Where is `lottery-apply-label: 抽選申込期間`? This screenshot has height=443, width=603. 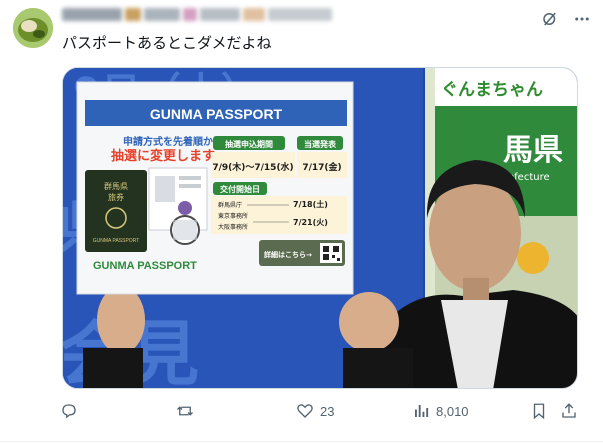
lottery-apply-label: 抽選申込期間 is located at coordinates (249, 144).